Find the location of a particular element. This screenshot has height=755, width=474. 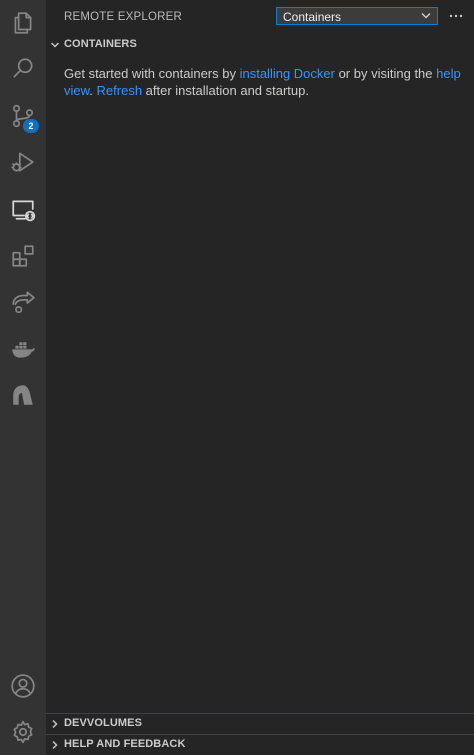

app-logo-icon is located at coordinates (23, 395).